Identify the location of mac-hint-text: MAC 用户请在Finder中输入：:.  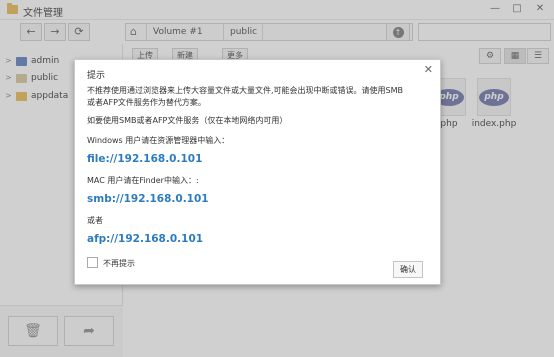
(143, 180).